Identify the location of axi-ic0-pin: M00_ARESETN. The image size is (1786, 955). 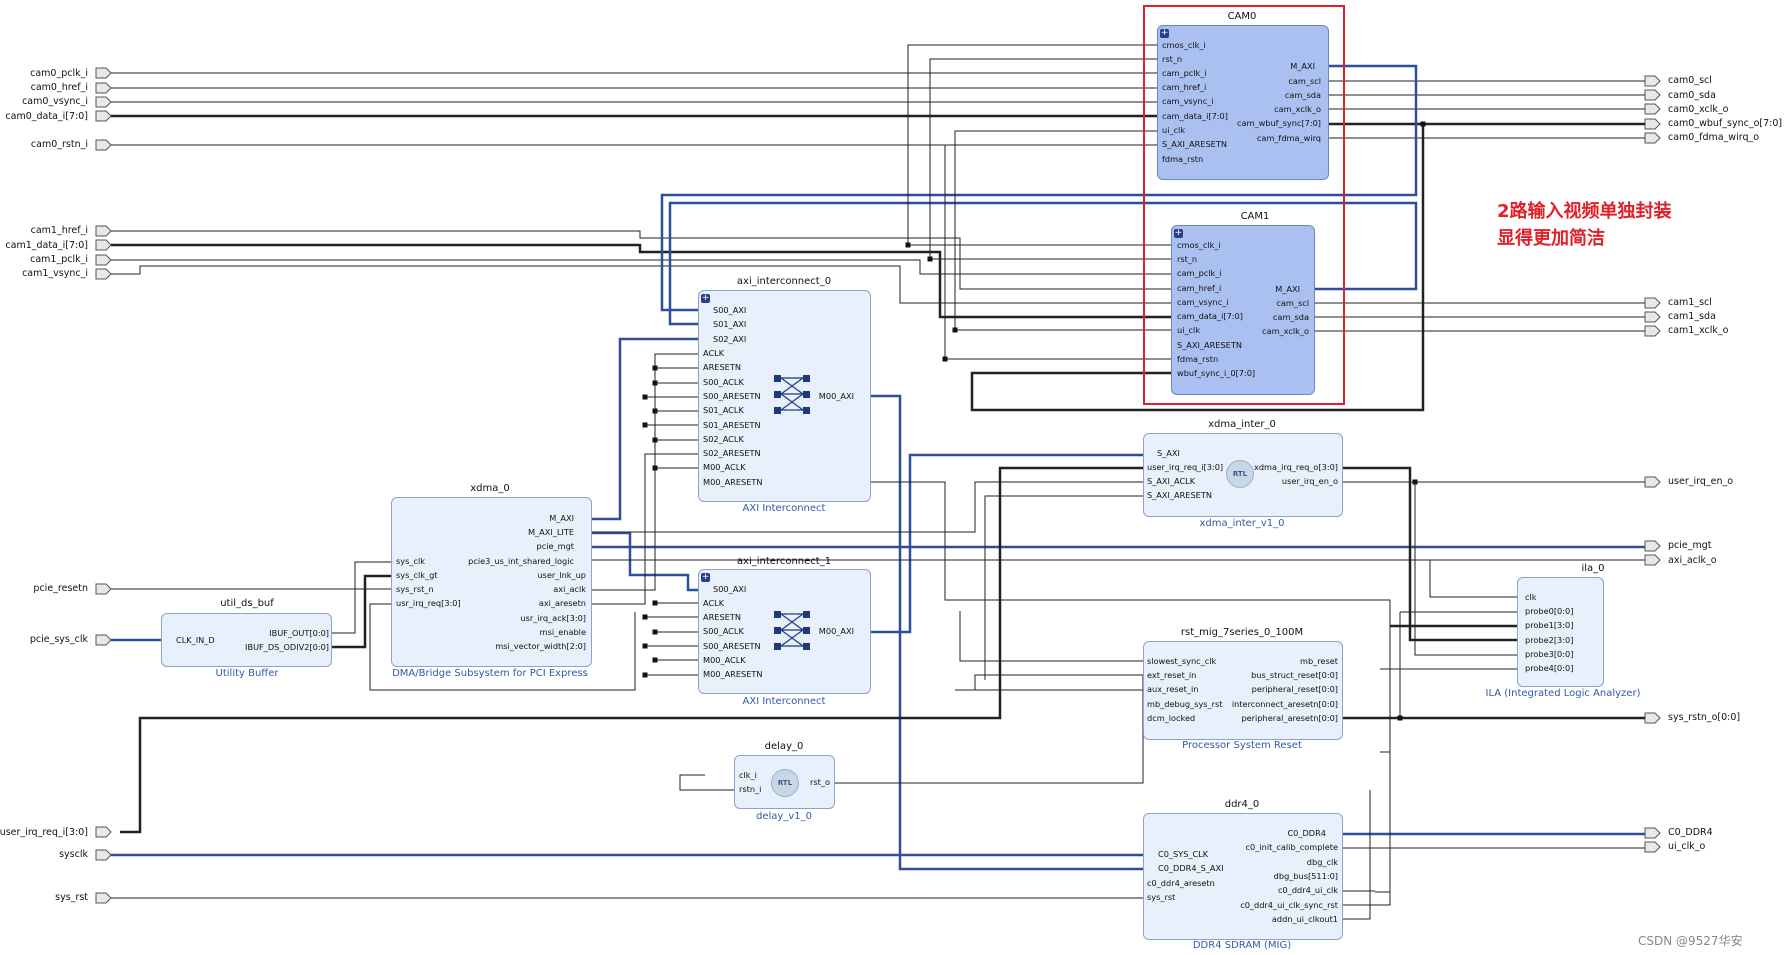
(733, 482).